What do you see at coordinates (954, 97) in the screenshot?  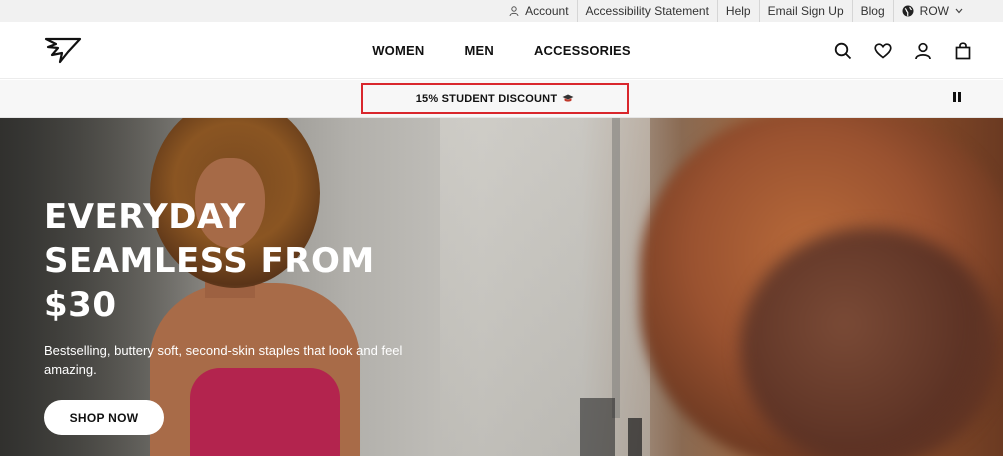 I see `pause-icon` at bounding box center [954, 97].